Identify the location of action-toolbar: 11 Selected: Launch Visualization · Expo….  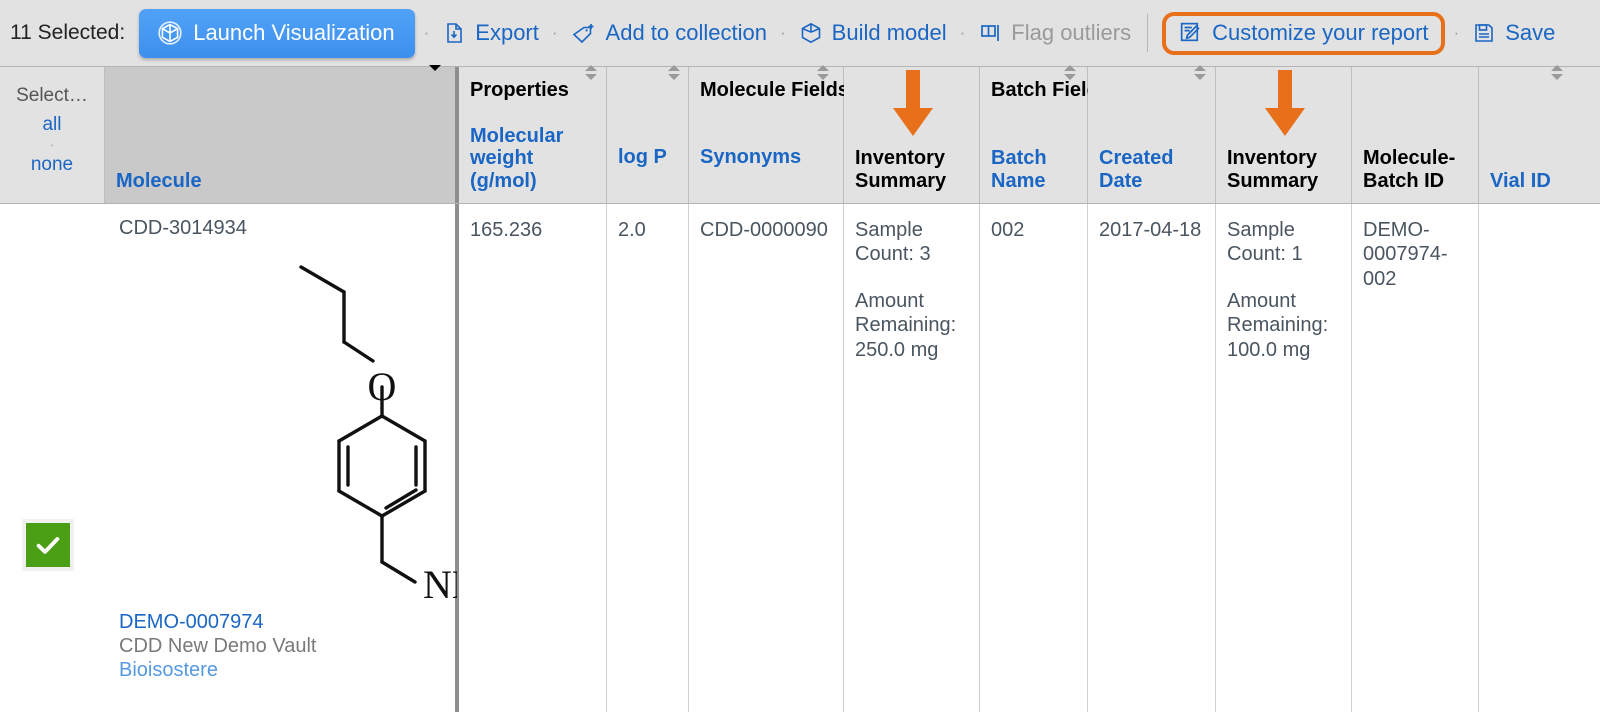
(800, 33).